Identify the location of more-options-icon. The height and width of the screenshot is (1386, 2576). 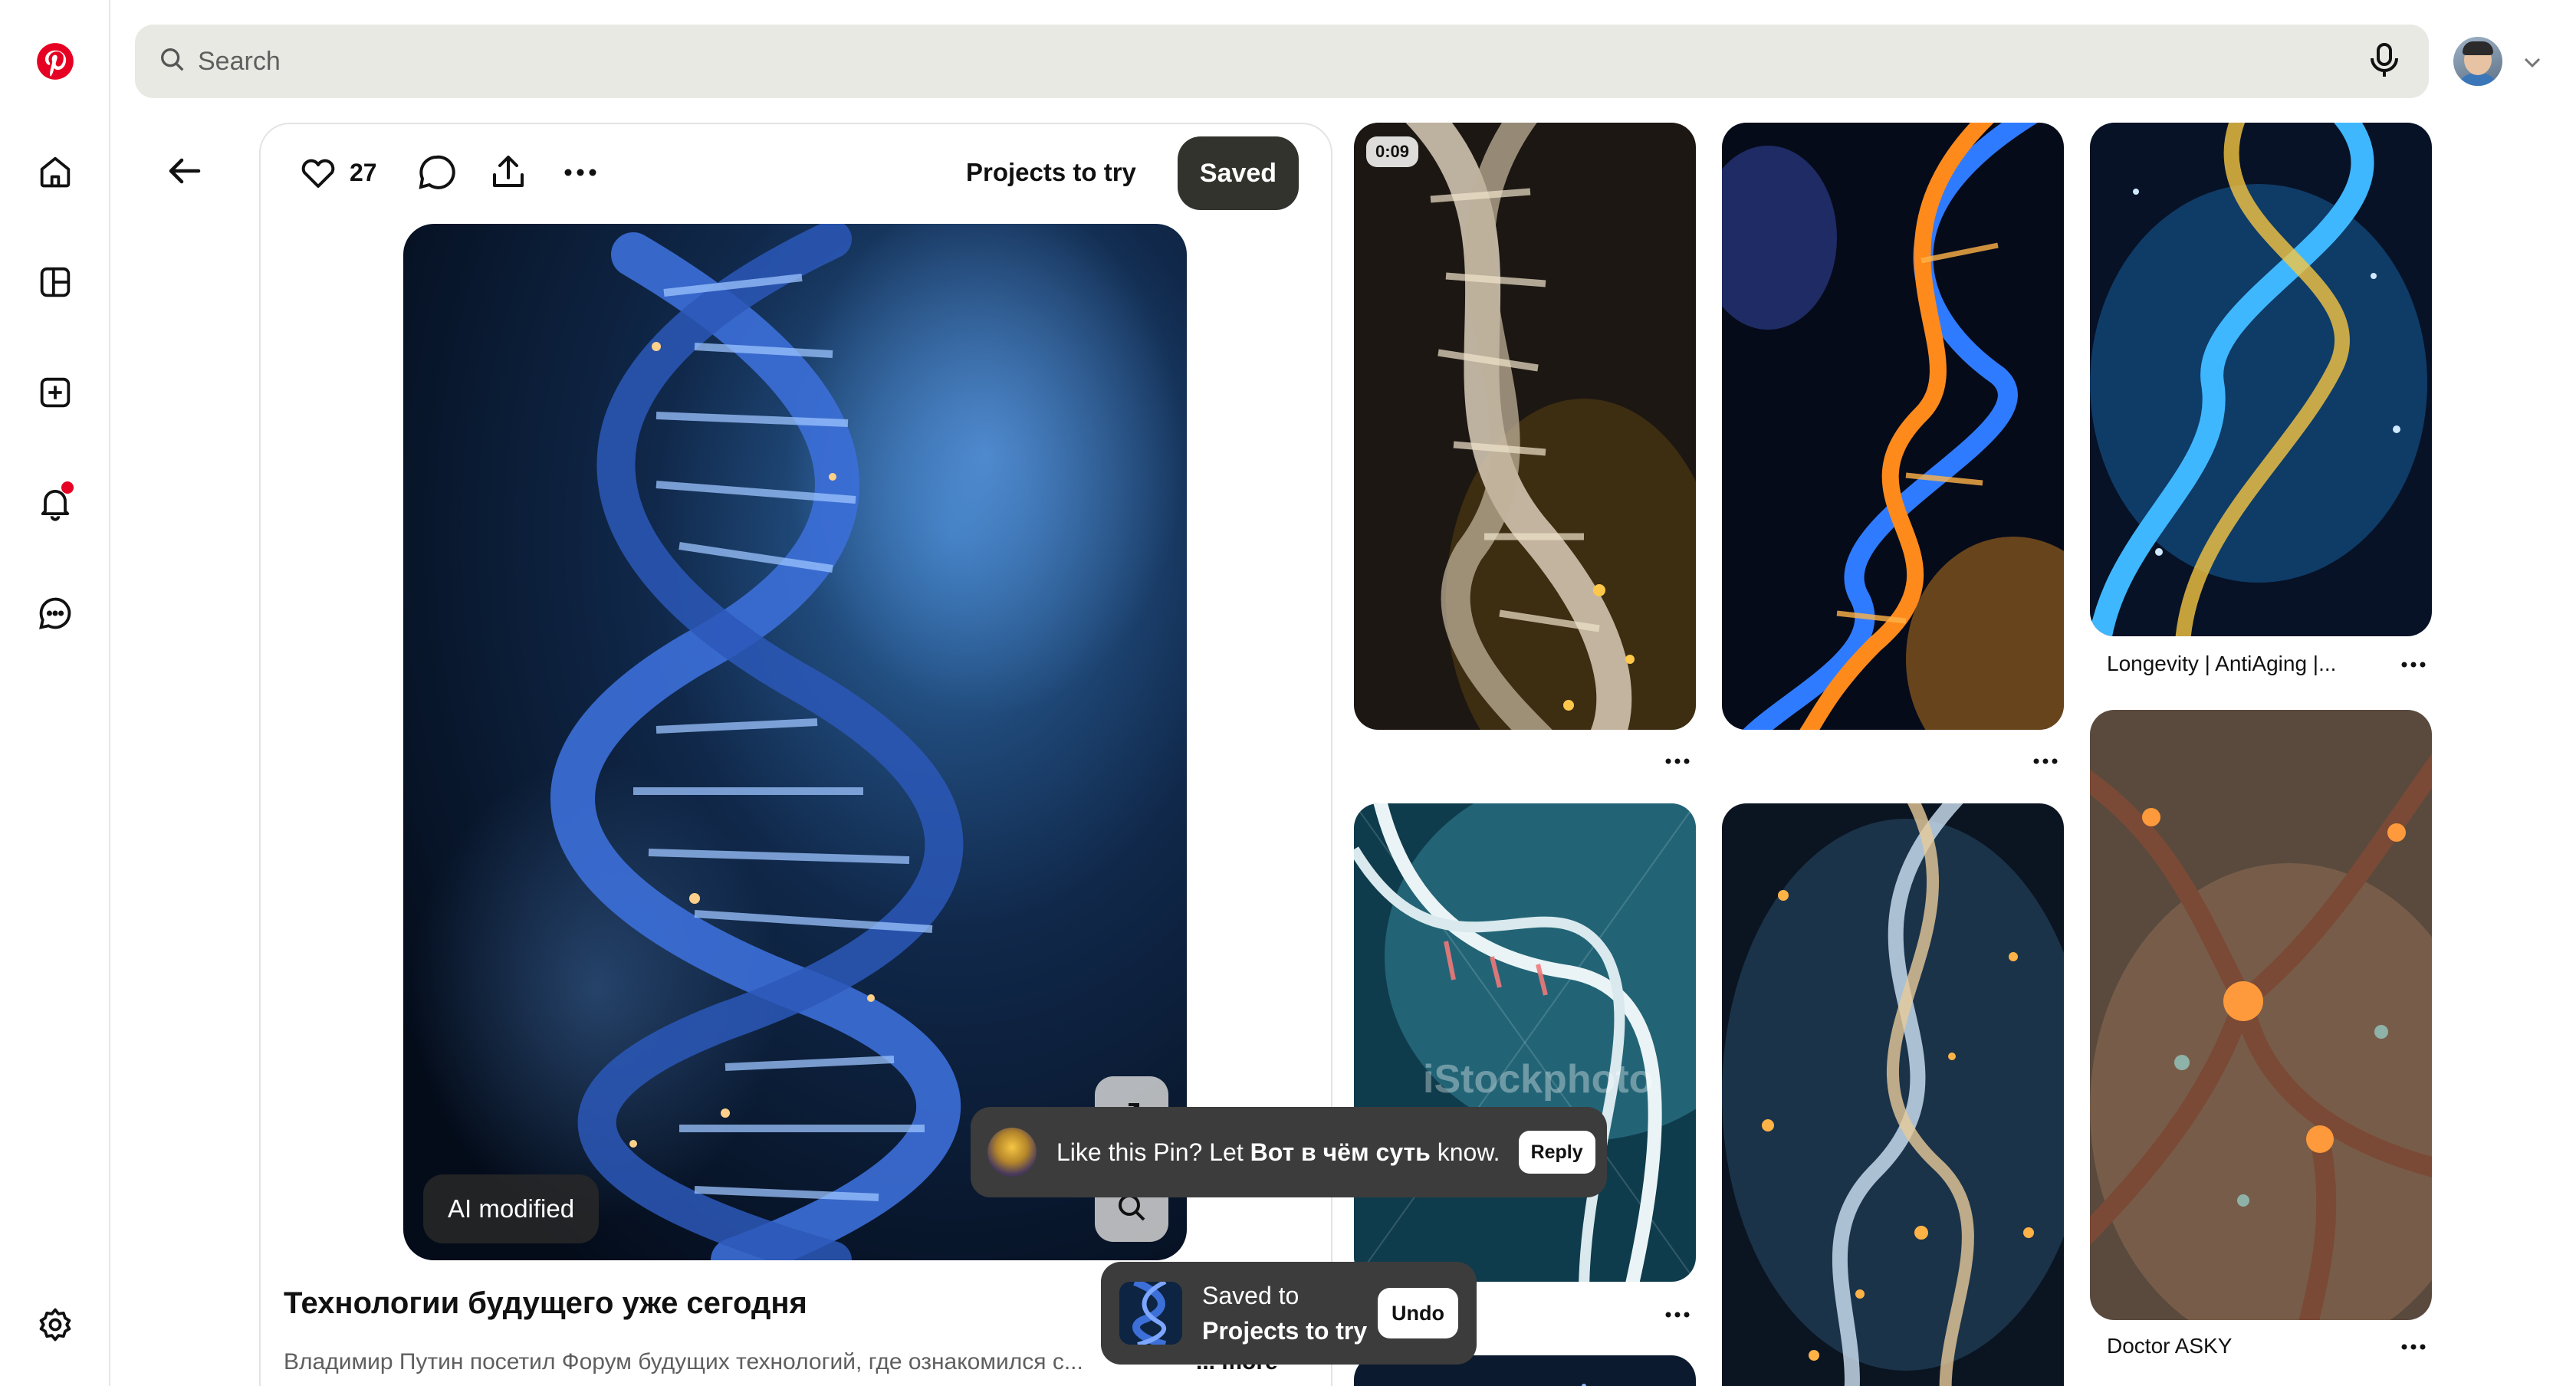
(580, 173).